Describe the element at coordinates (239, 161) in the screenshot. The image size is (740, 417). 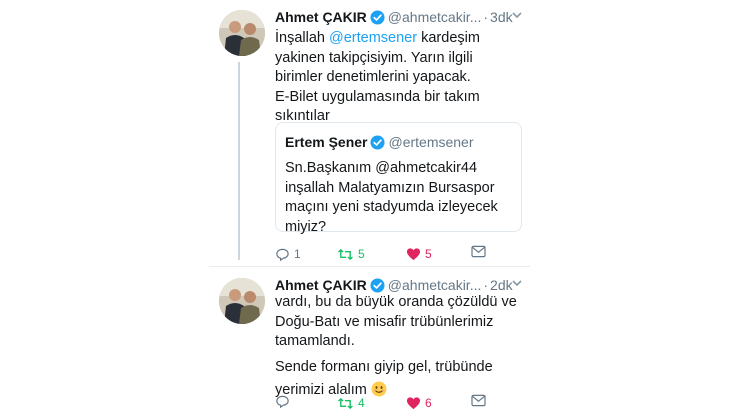
I see `thread-connector-line` at that location.